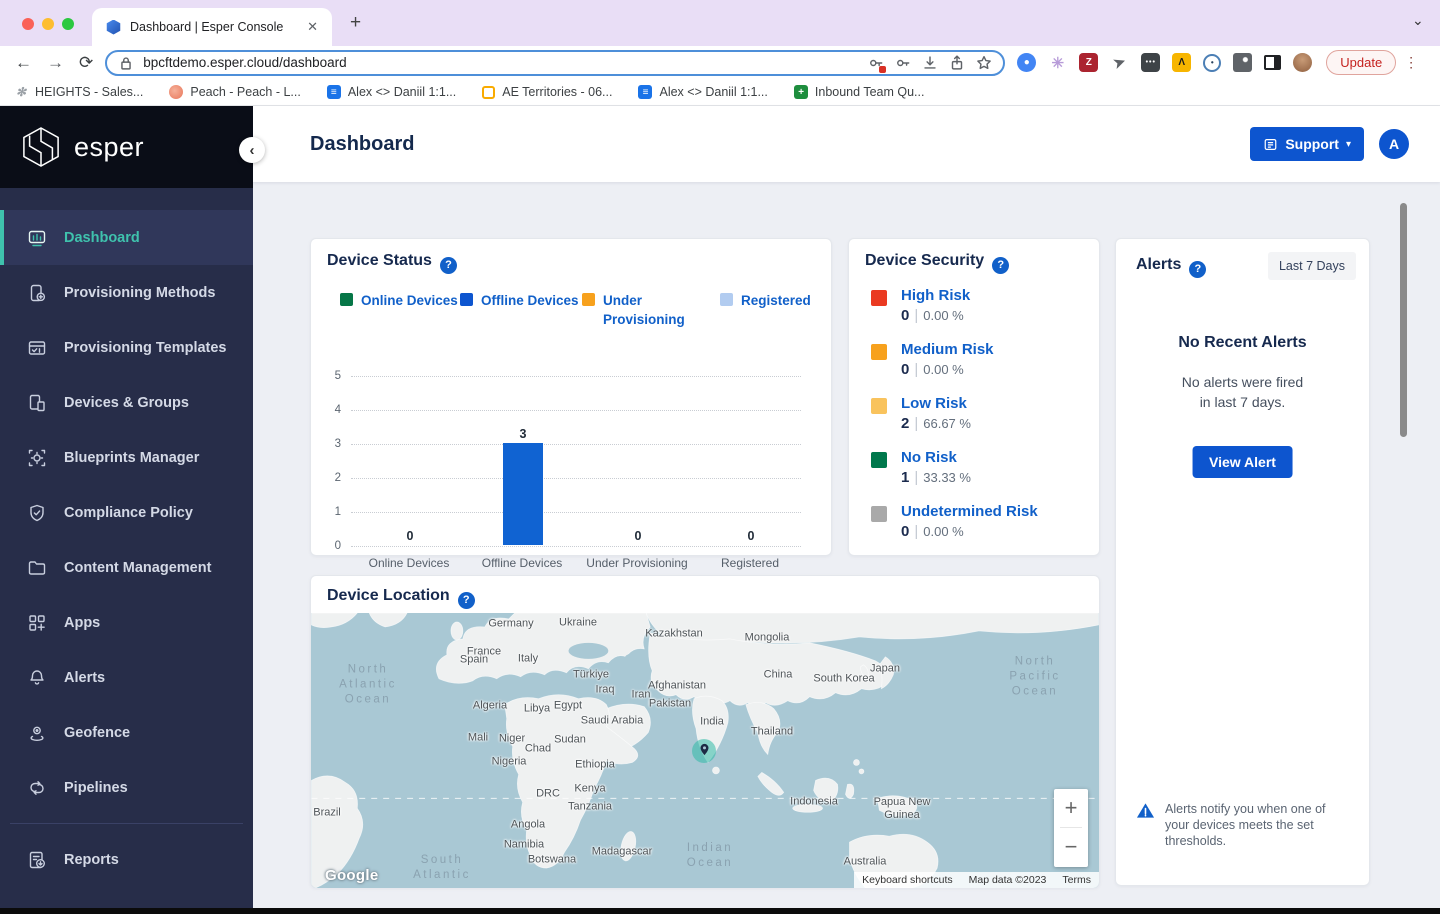 This screenshot has height=914, width=1440. I want to click on ext-location-shield-icon: ●, so click(1027, 62).